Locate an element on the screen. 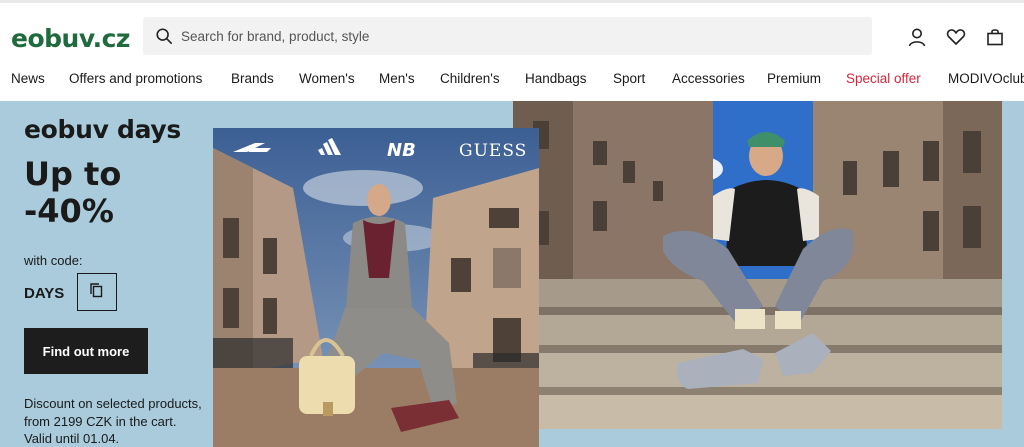  site-header: eobuv.cz is located at coordinates (512, 34).